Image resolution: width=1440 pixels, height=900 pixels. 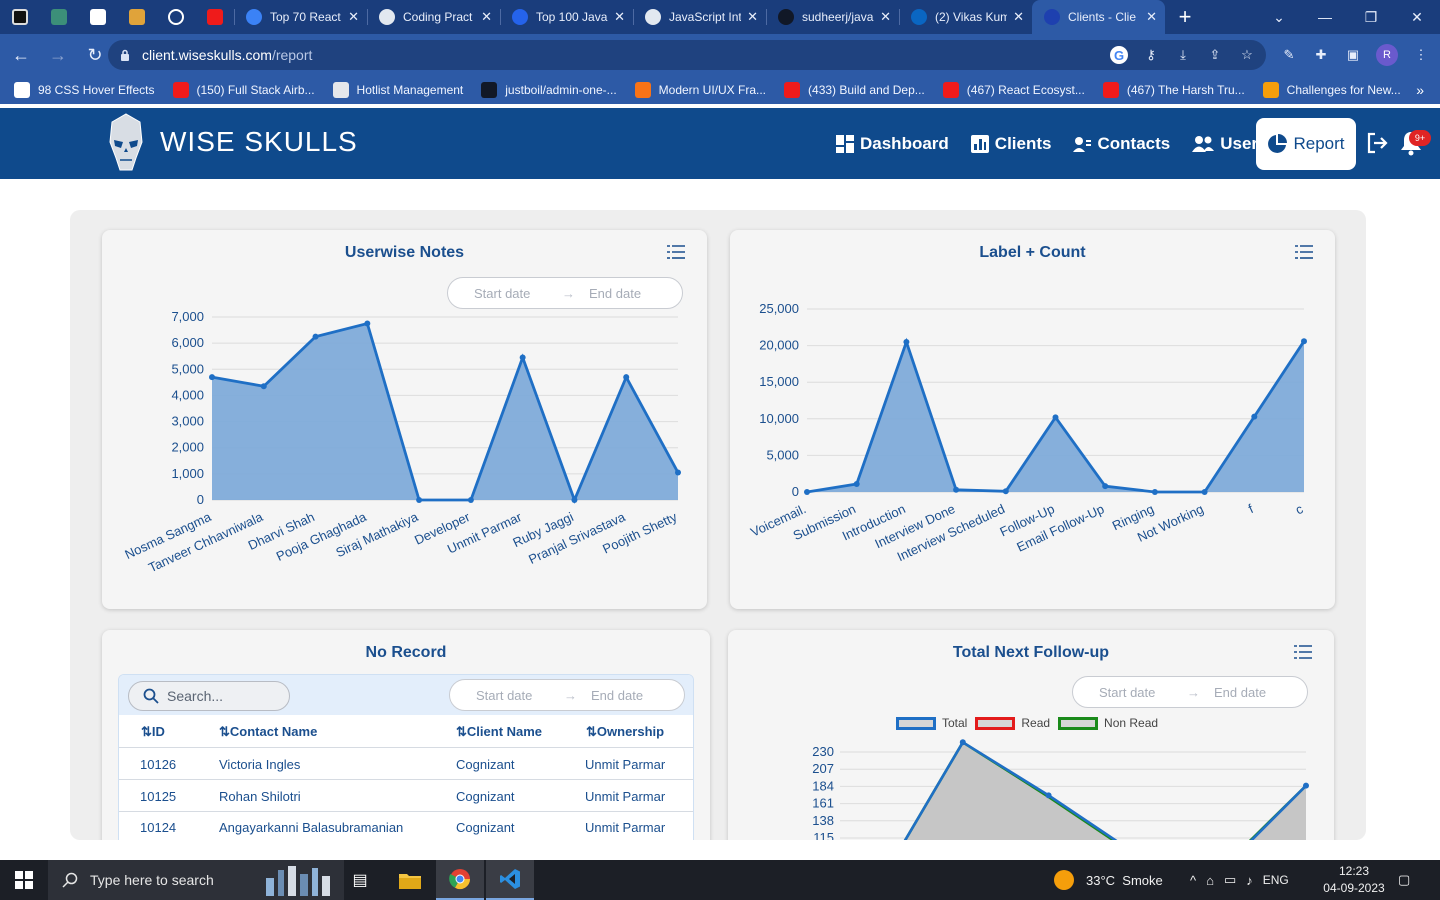 What do you see at coordinates (58, 55) in the screenshot?
I see `forward-button: →` at bounding box center [58, 55].